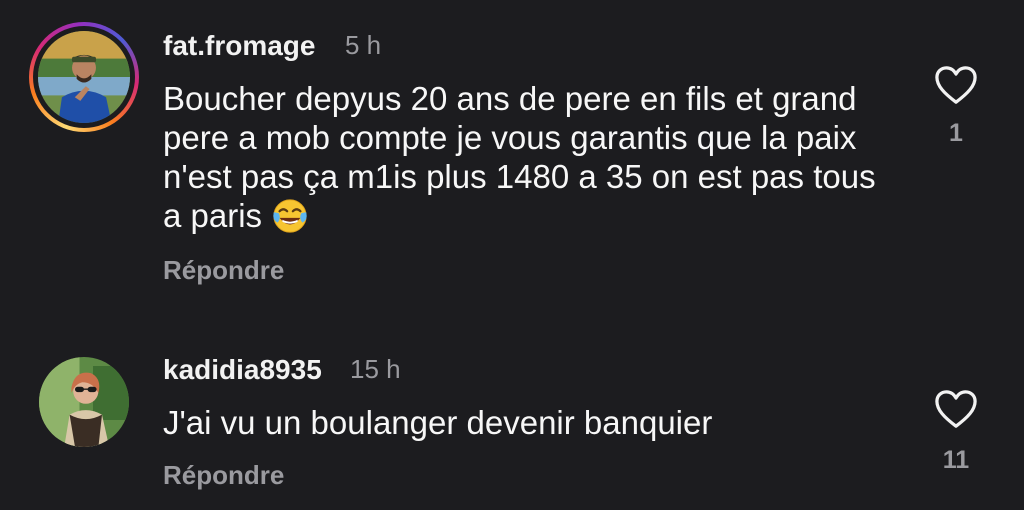 The image size is (1024, 510). I want to click on comment-body: J'ai vu un boulanger devenir banquier, so click(438, 422).